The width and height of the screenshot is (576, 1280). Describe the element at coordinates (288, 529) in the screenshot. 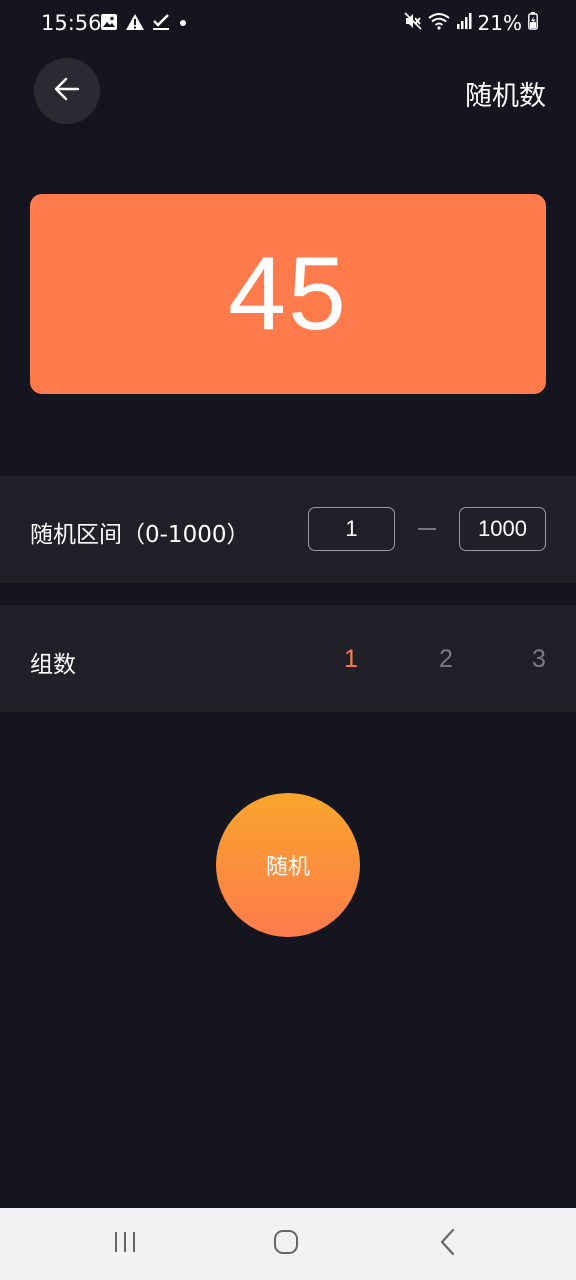

I see `range-row: 随机区间（0-1000）` at that location.